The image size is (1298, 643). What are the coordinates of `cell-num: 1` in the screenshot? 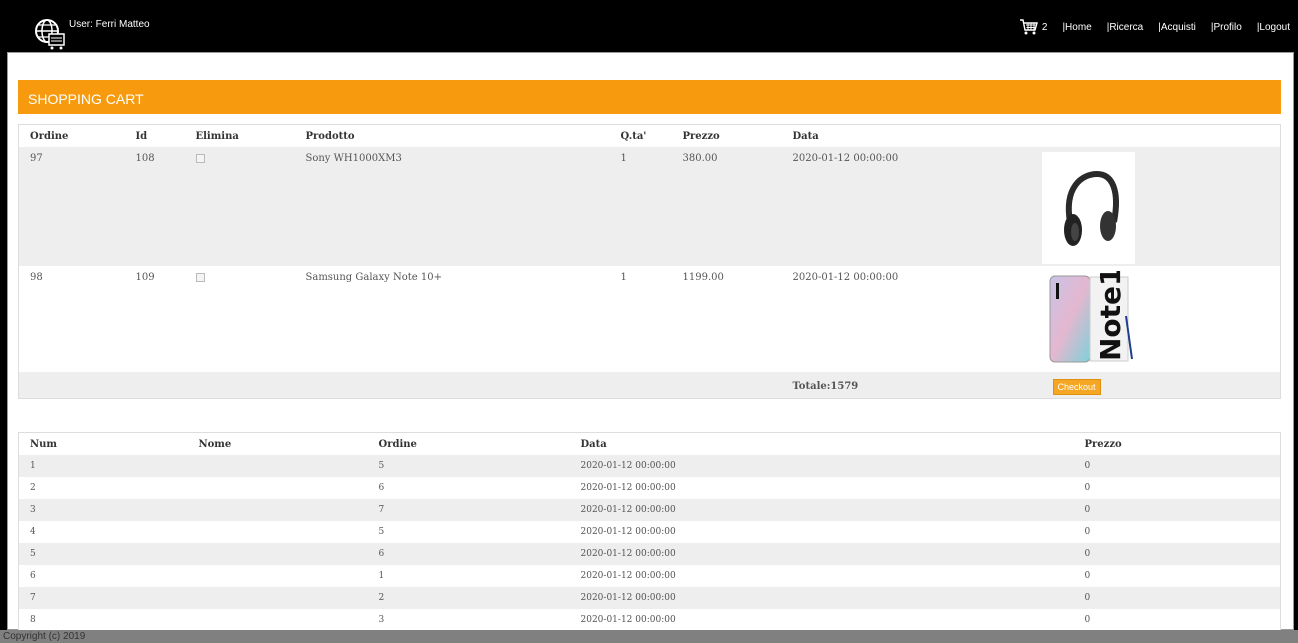 It's located at (103, 466).